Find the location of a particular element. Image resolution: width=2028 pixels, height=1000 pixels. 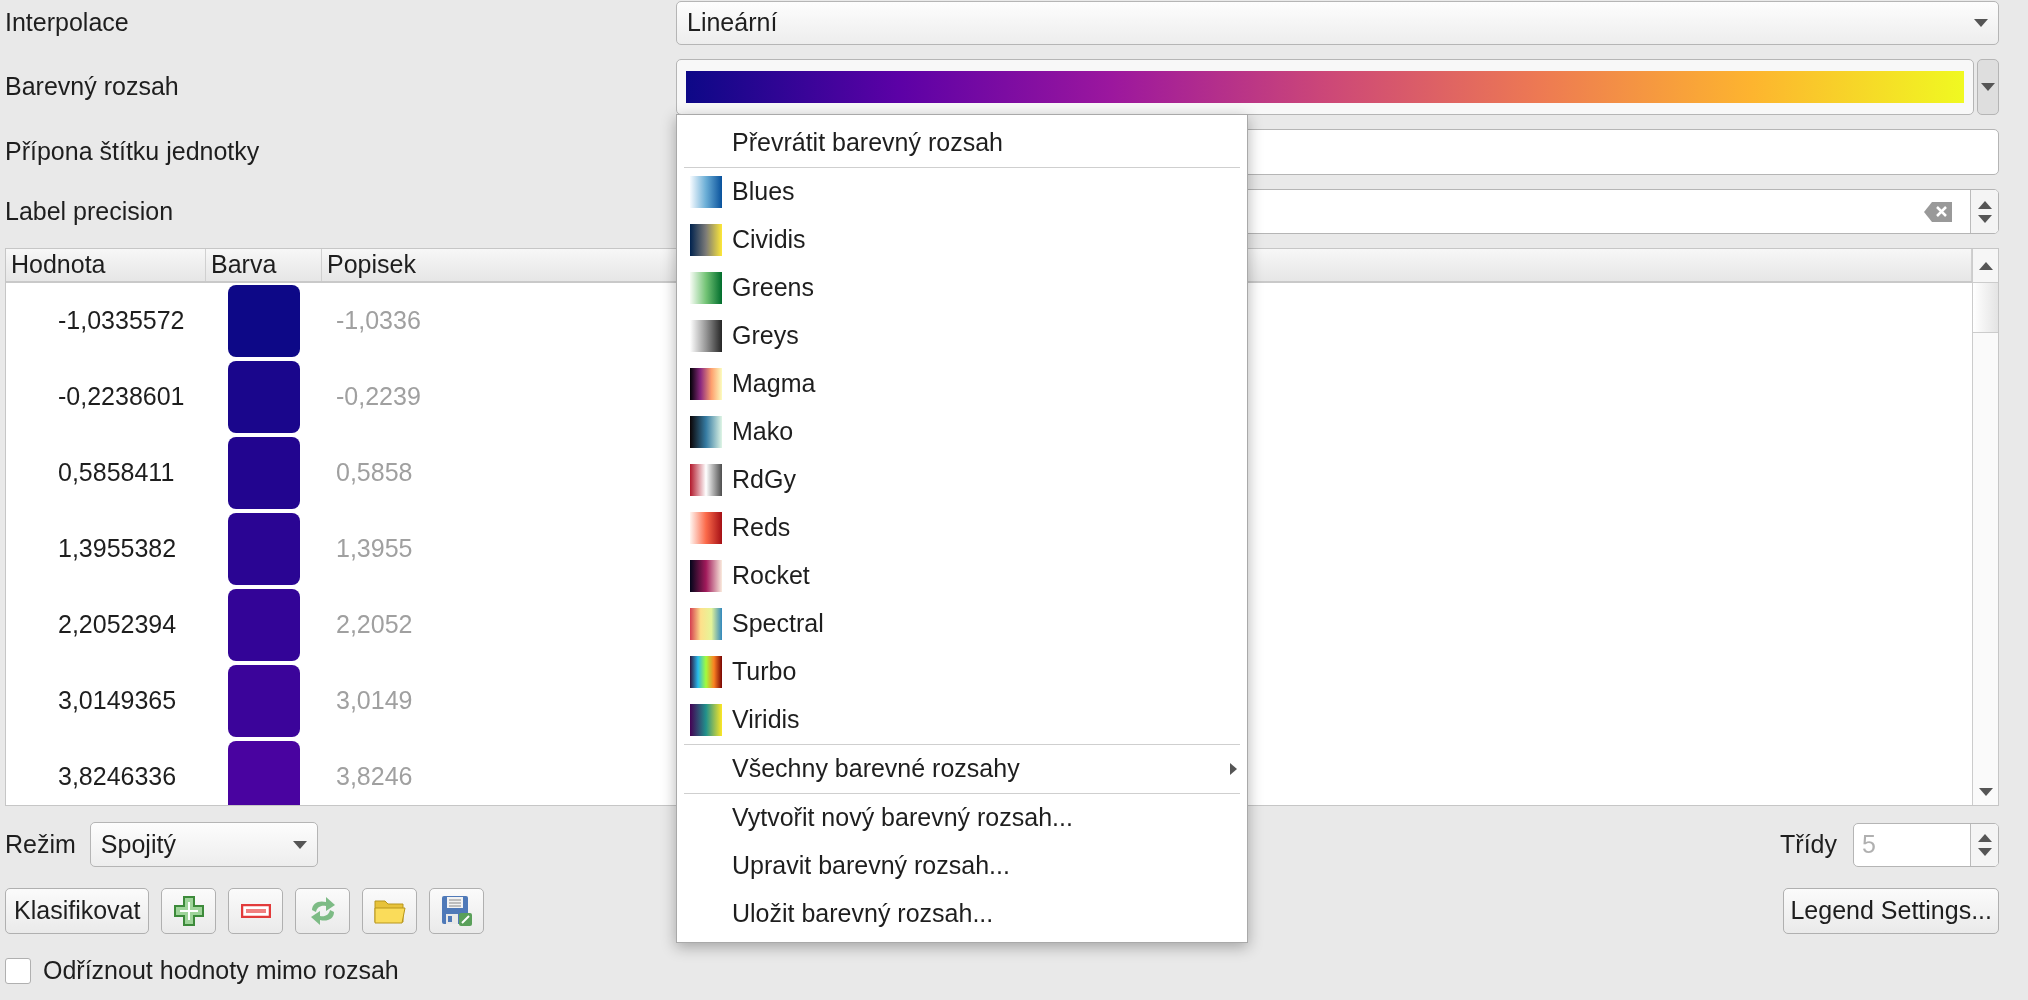

value-cell-text: -1,0335572 is located at coordinates (121, 321).